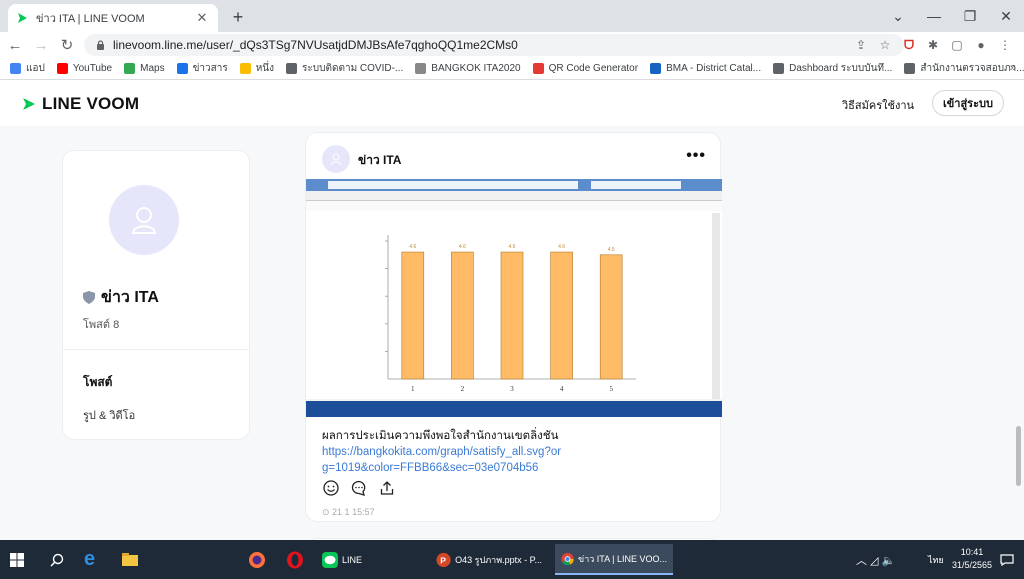 The height and width of the screenshot is (579, 1024). What do you see at coordinates (57, 559) in the screenshot?
I see `search-icon` at bounding box center [57, 559].